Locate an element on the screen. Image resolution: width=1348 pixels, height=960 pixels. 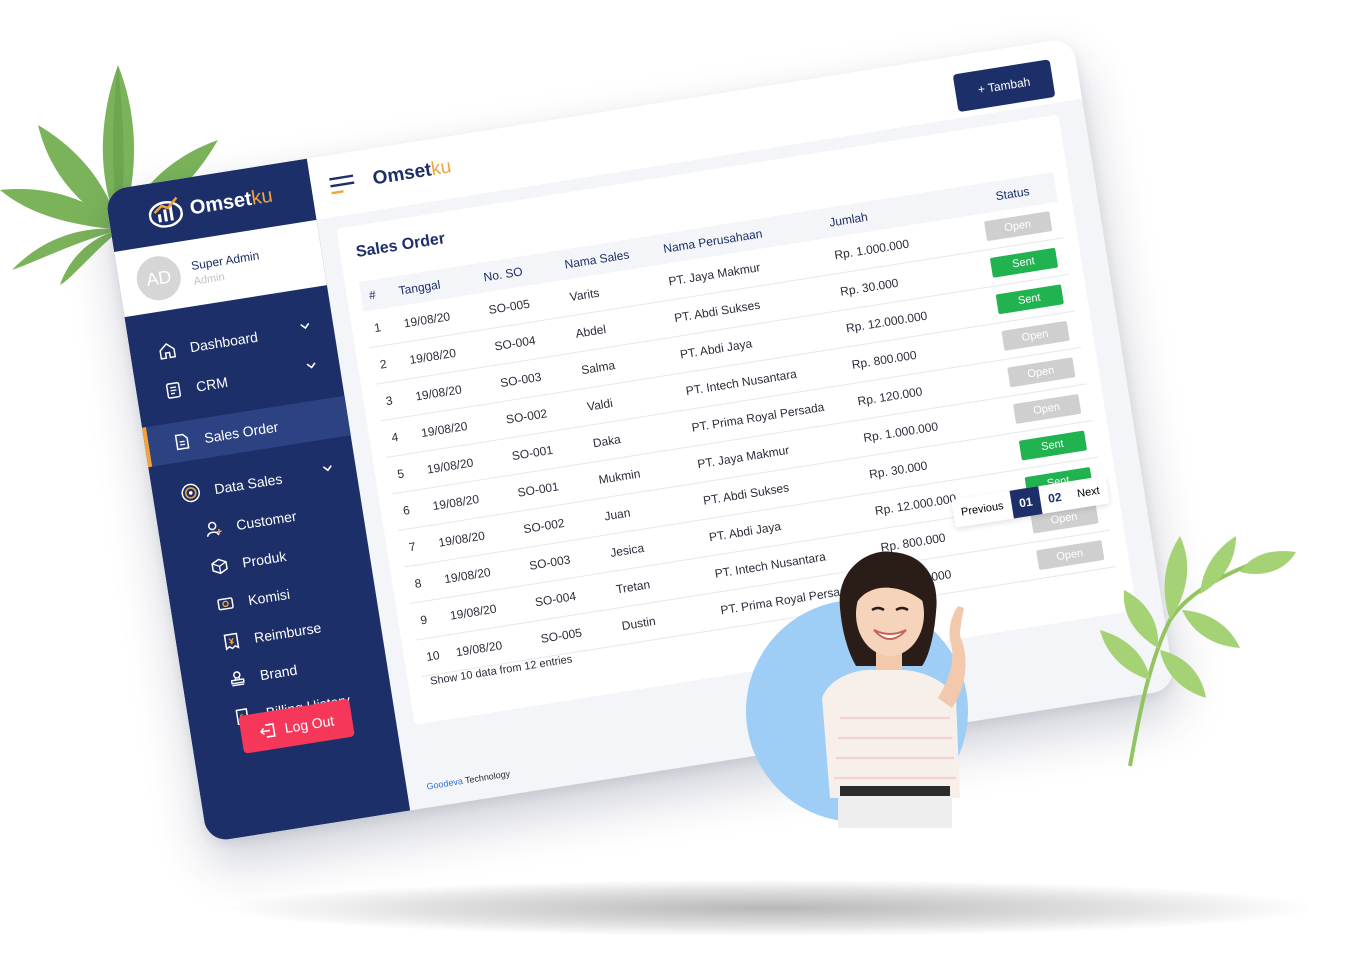
money-icon is located at coordinates (225, 604).